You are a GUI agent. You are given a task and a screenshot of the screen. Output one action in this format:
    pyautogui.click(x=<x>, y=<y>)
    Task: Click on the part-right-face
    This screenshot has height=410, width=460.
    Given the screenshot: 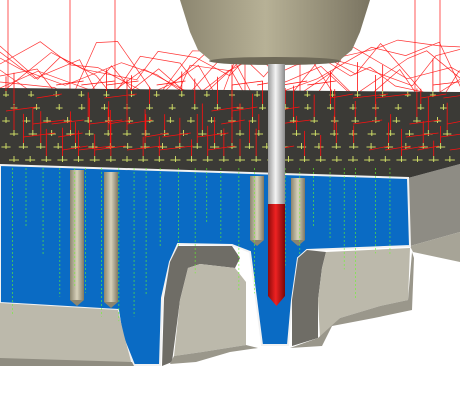 What is the action you would take?
    pyautogui.click(x=434, y=205)
    